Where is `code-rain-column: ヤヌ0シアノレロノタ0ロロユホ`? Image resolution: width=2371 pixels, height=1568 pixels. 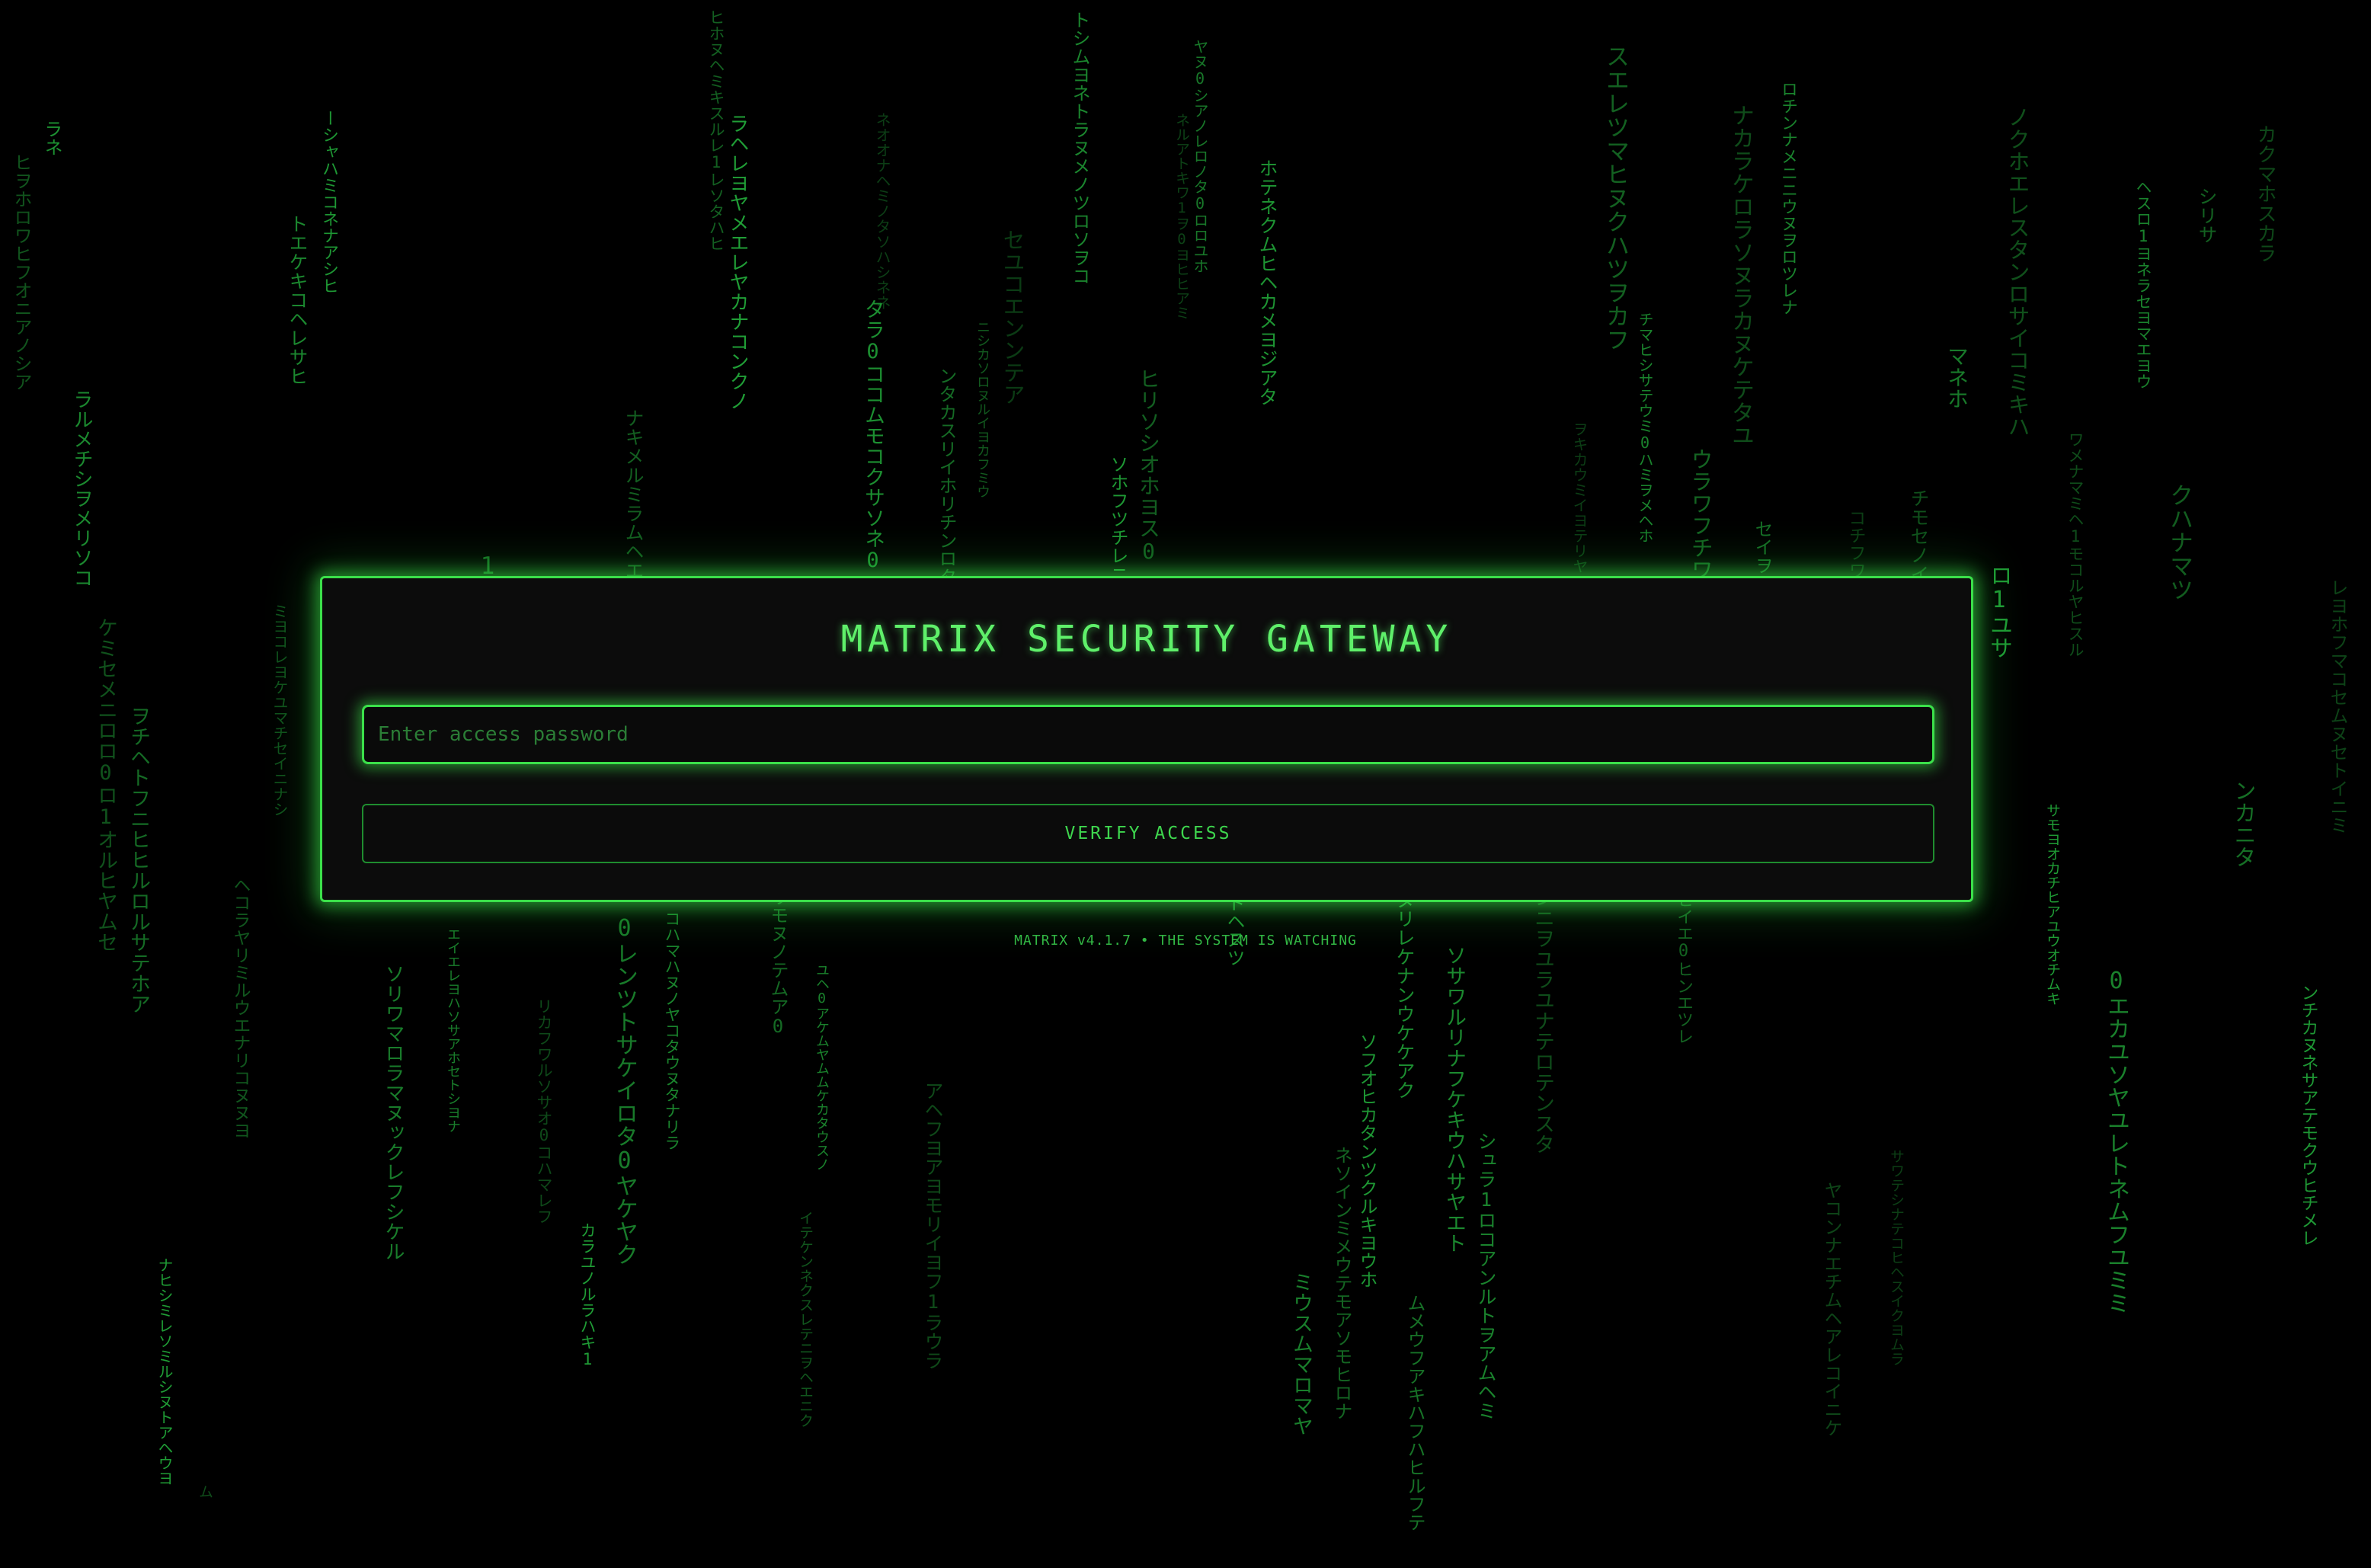
code-rain-column: ヤヌ0シアノレロノタ0ロロユホ is located at coordinates (1200, 156).